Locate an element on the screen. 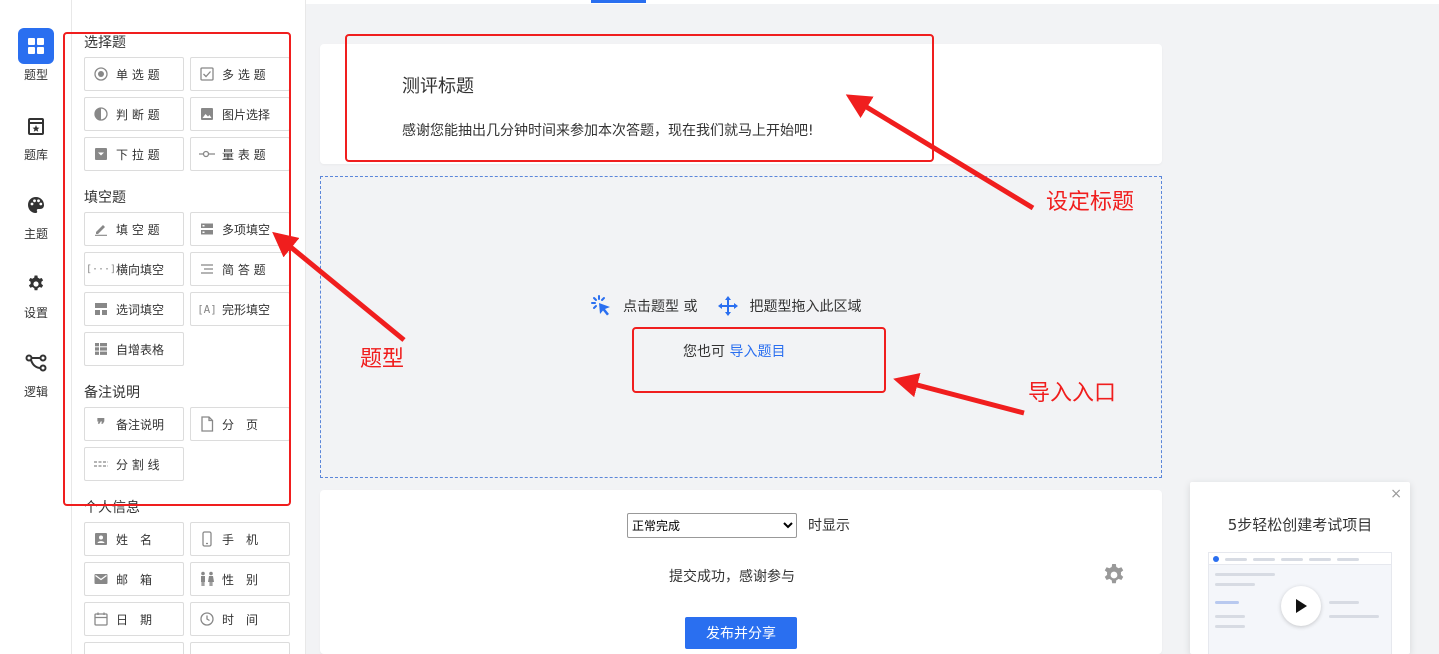 The height and width of the screenshot is (654, 1439). completion-message: 提交成功，感谢参与 is located at coordinates (732, 576).